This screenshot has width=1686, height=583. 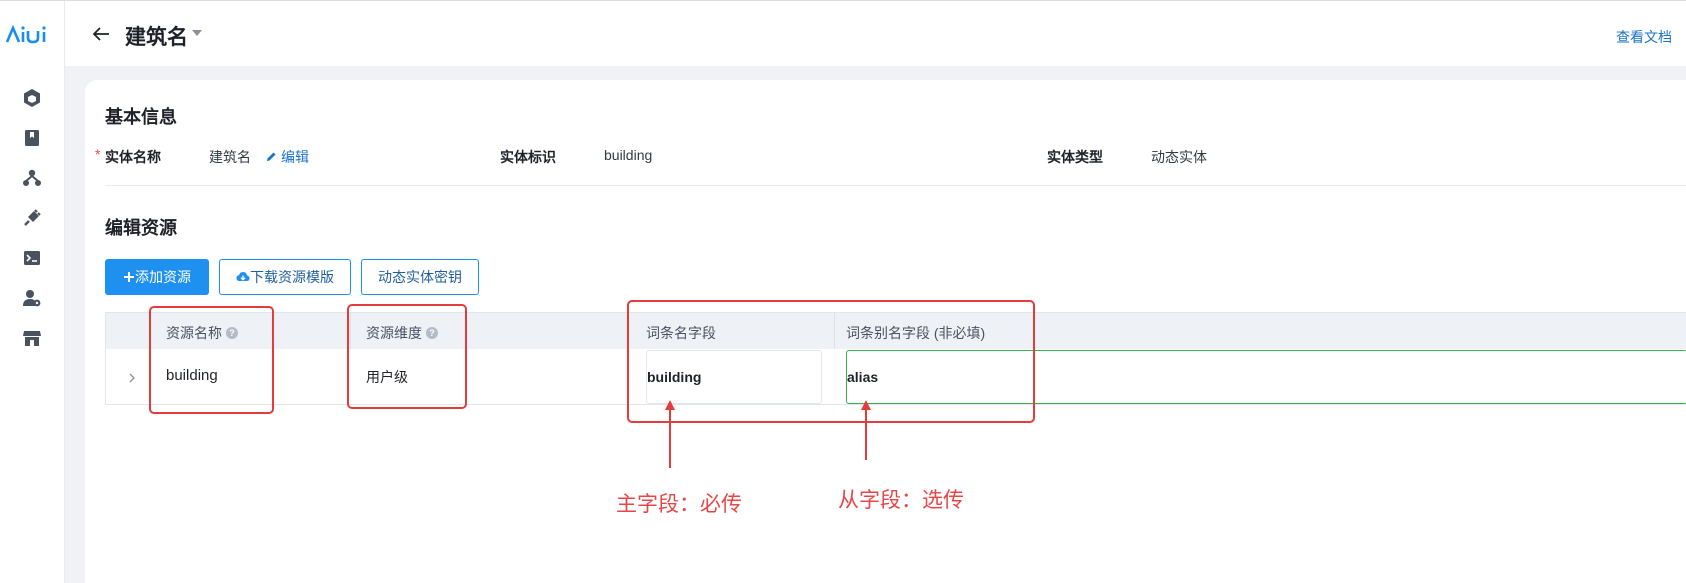 I want to click on annotation-box-fields, so click(x=831, y=361).